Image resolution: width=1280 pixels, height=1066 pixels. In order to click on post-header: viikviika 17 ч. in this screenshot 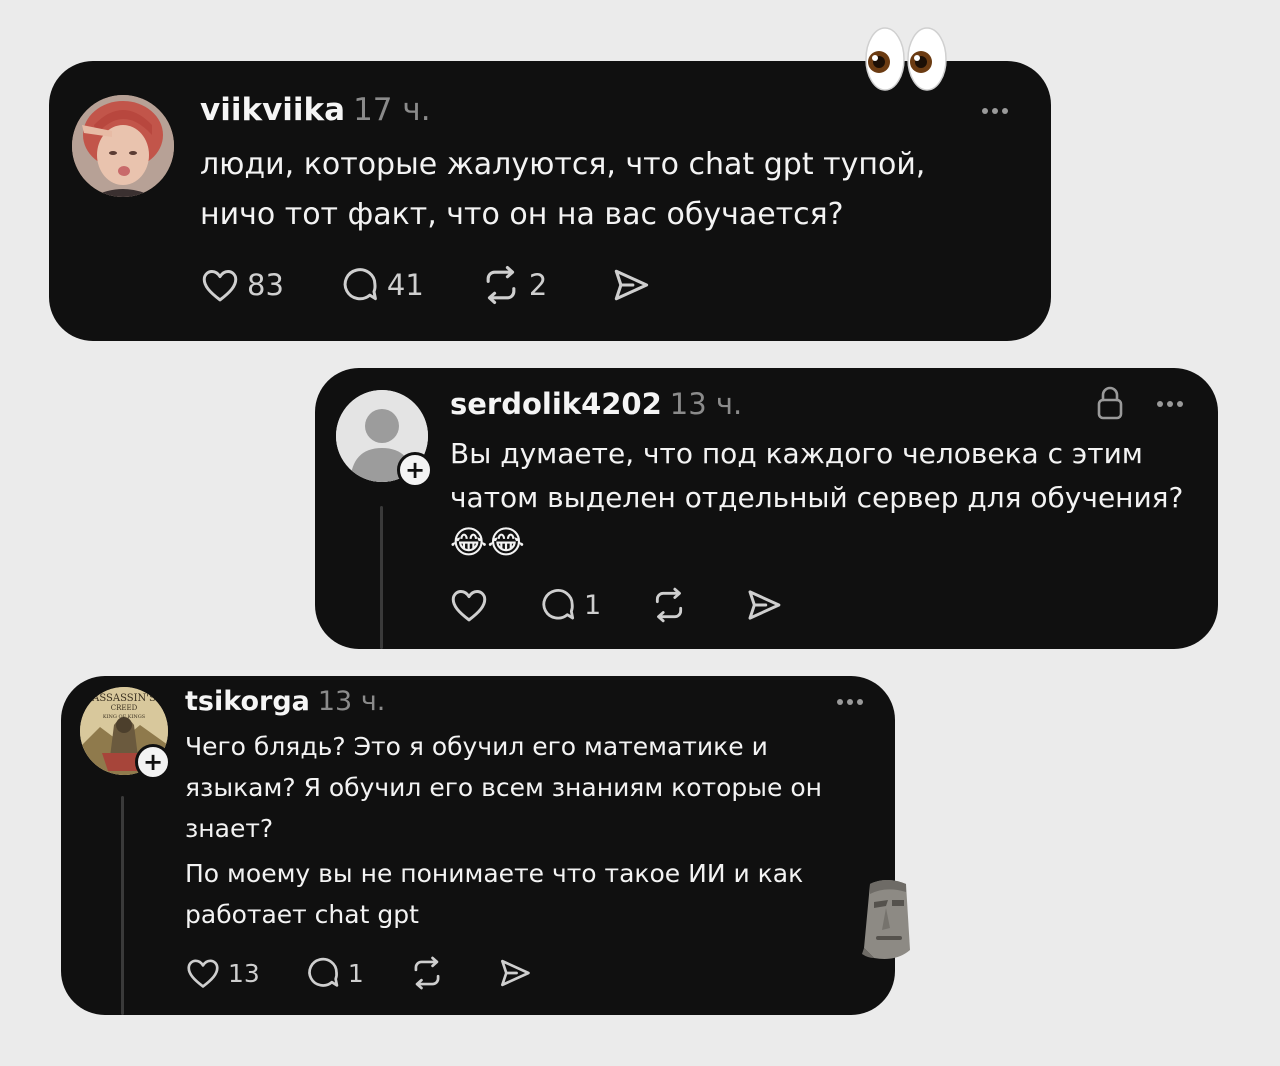, I will do `click(315, 110)`.